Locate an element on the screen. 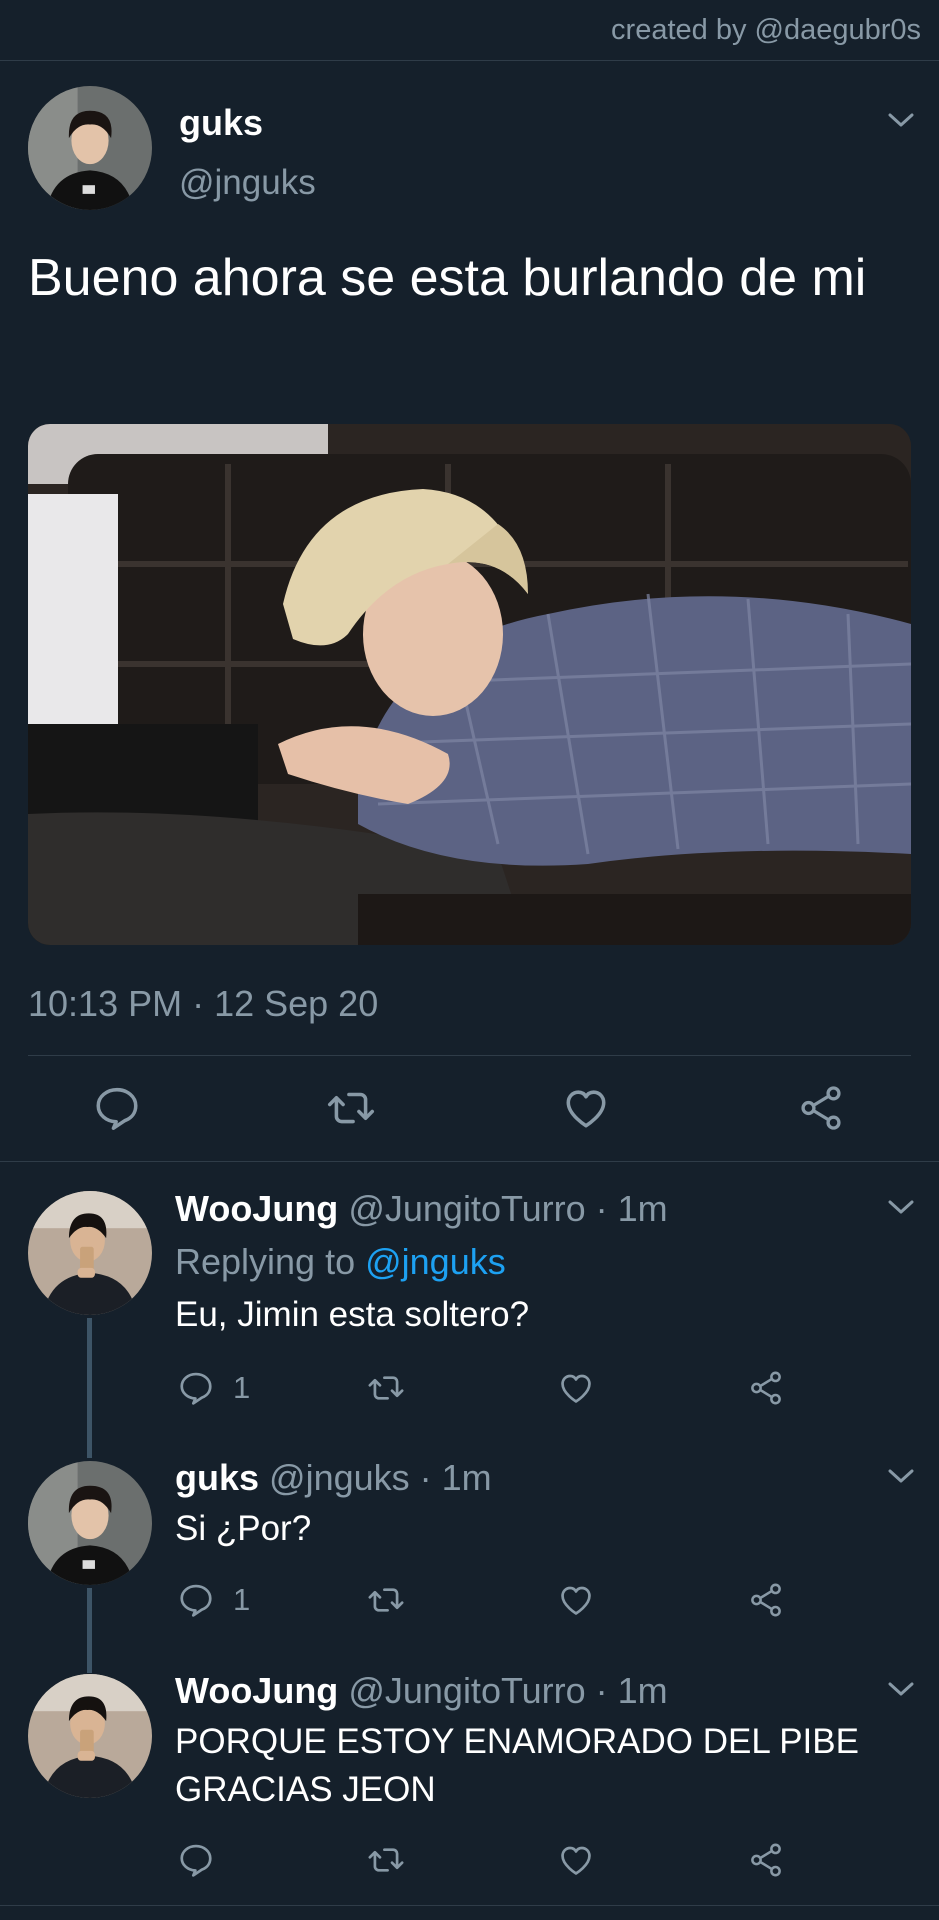  watermark-text: created by @daegubr0s is located at coordinates (766, 30).